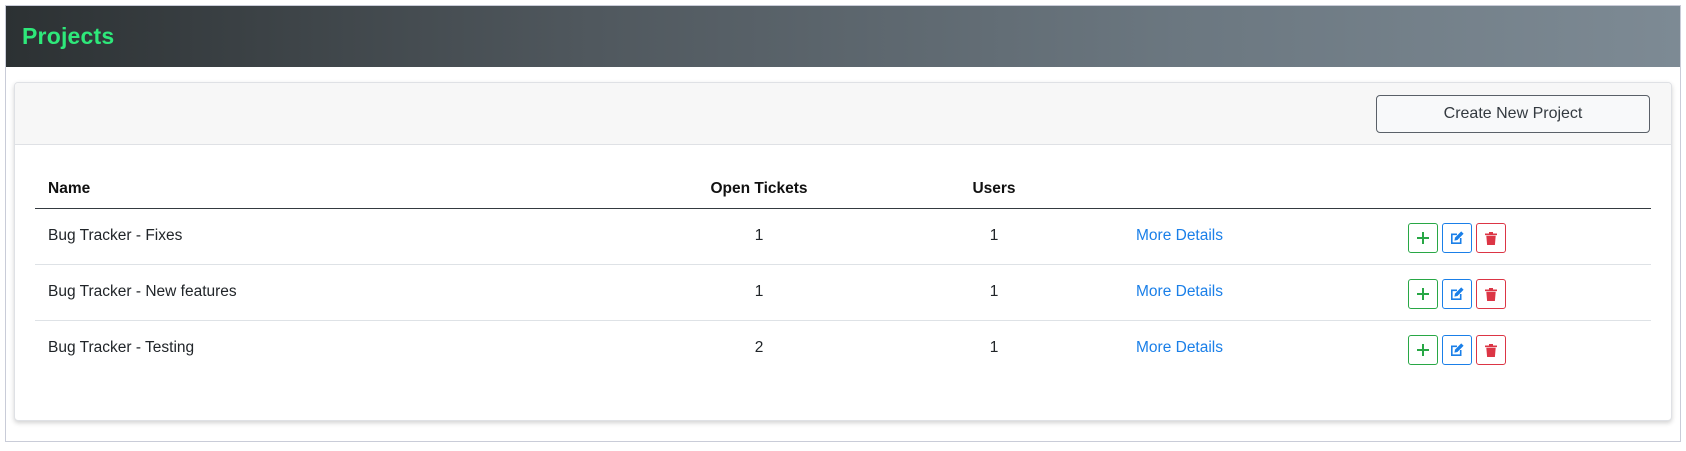  What do you see at coordinates (1513, 114) in the screenshot?
I see `create-project-button: Create New Project` at bounding box center [1513, 114].